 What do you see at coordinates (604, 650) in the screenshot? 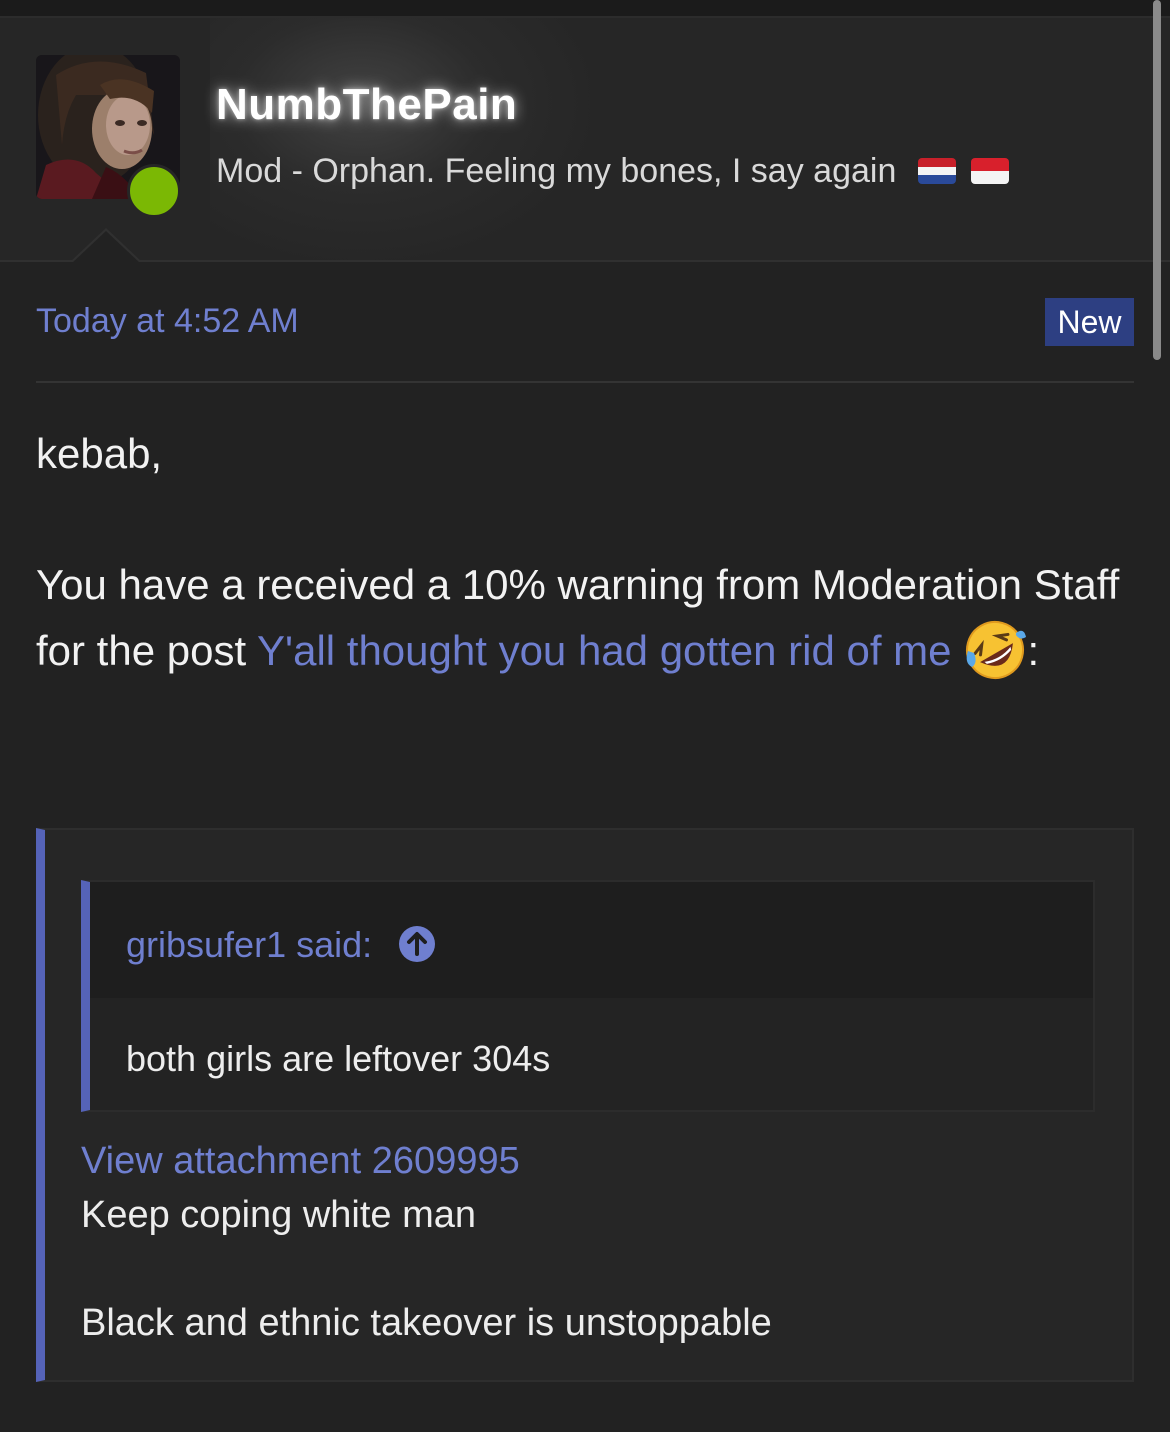
I see `warned-post-link: Y'all thought you had gotten rid of me` at bounding box center [604, 650].